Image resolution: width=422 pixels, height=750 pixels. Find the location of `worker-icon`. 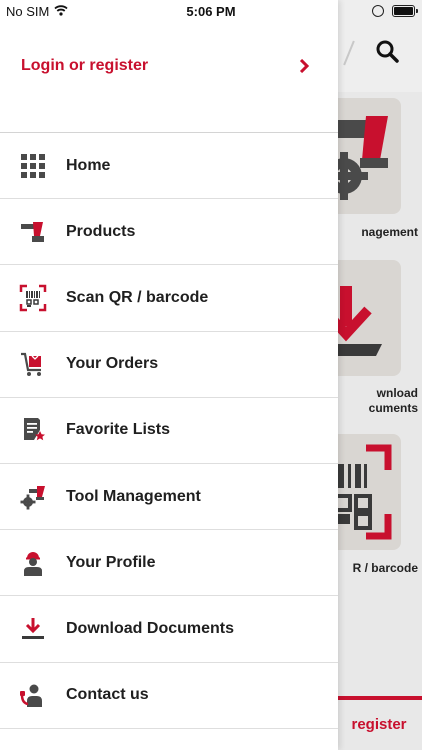

worker-icon is located at coordinates (33, 563).